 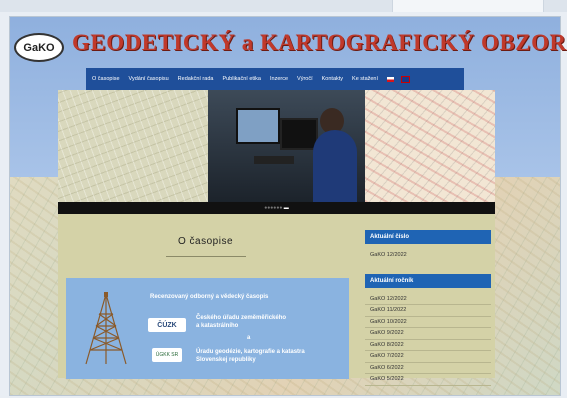 What do you see at coordinates (106, 328) in the screenshot?
I see `triangulation-tower-icon` at bounding box center [106, 328].